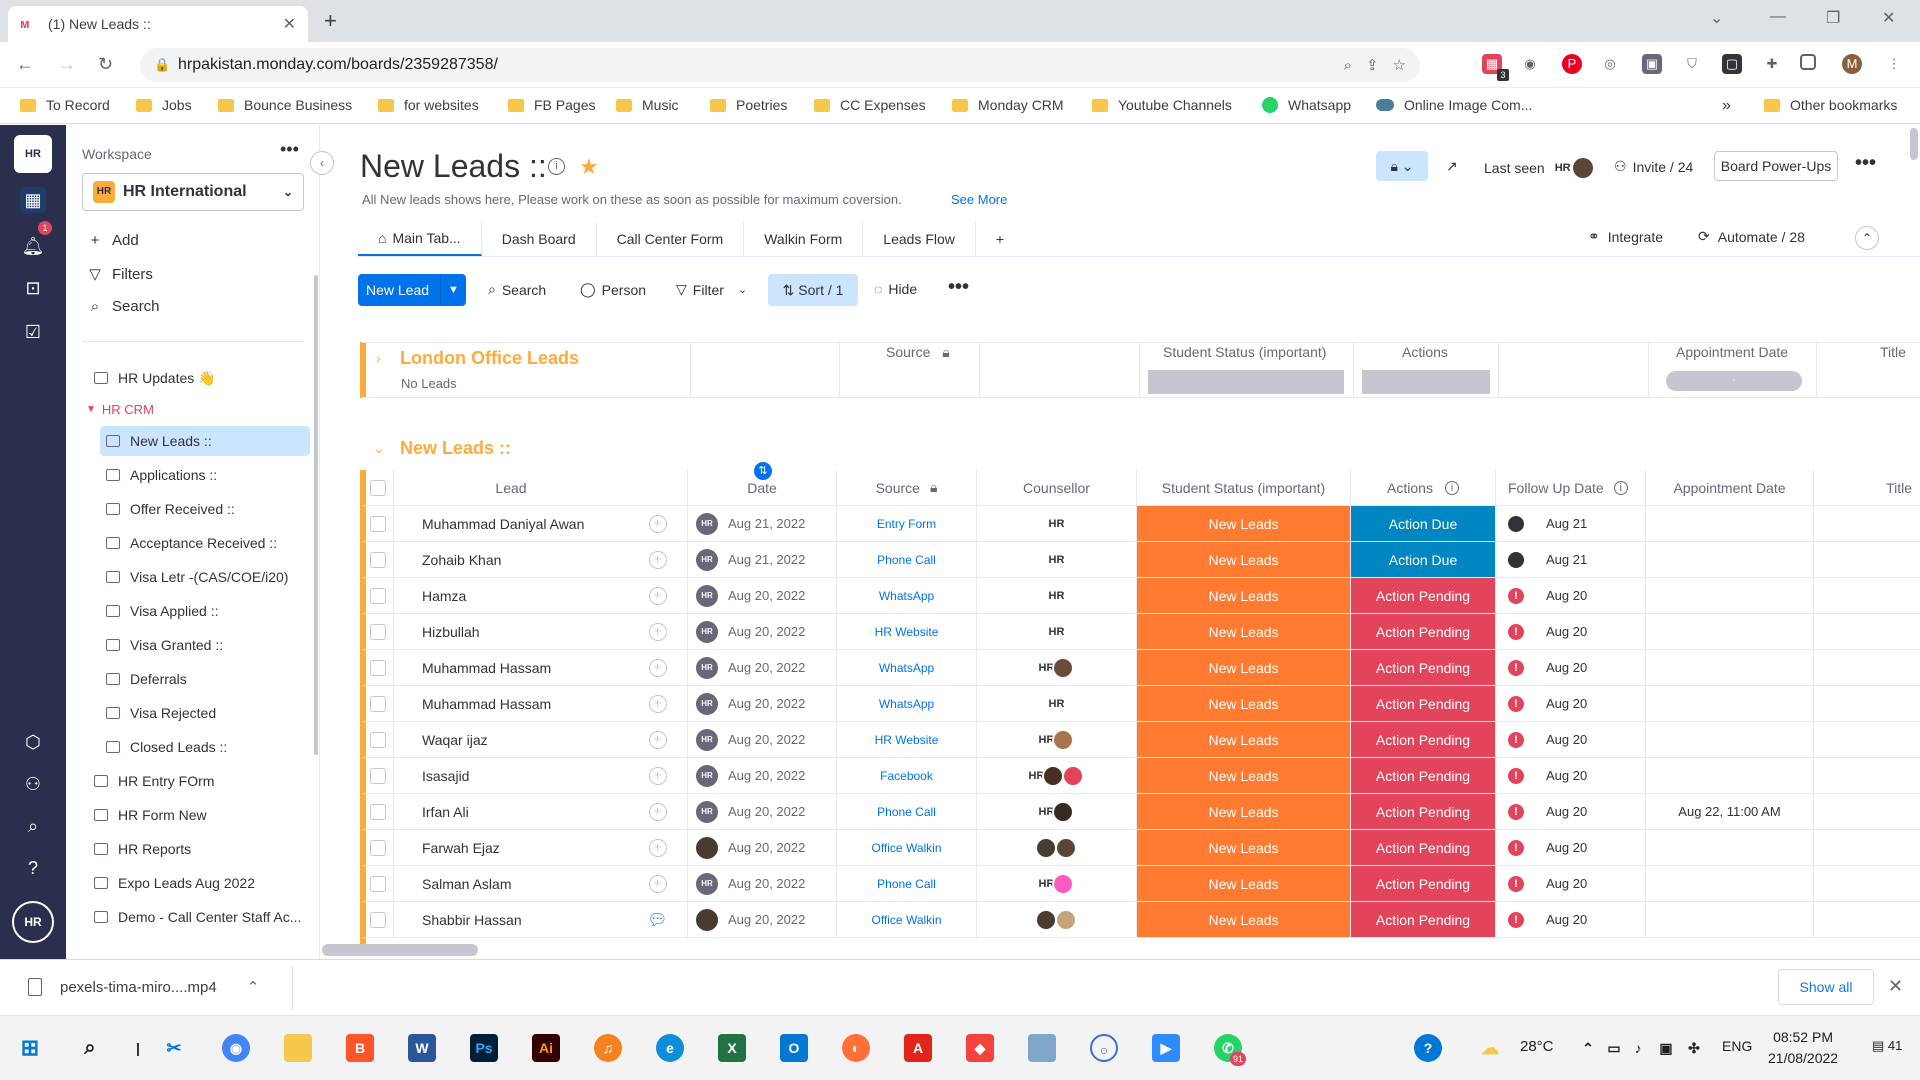 Image resolution: width=1920 pixels, height=1080 pixels. I want to click on restore-icon: ❐, so click(1833, 18).